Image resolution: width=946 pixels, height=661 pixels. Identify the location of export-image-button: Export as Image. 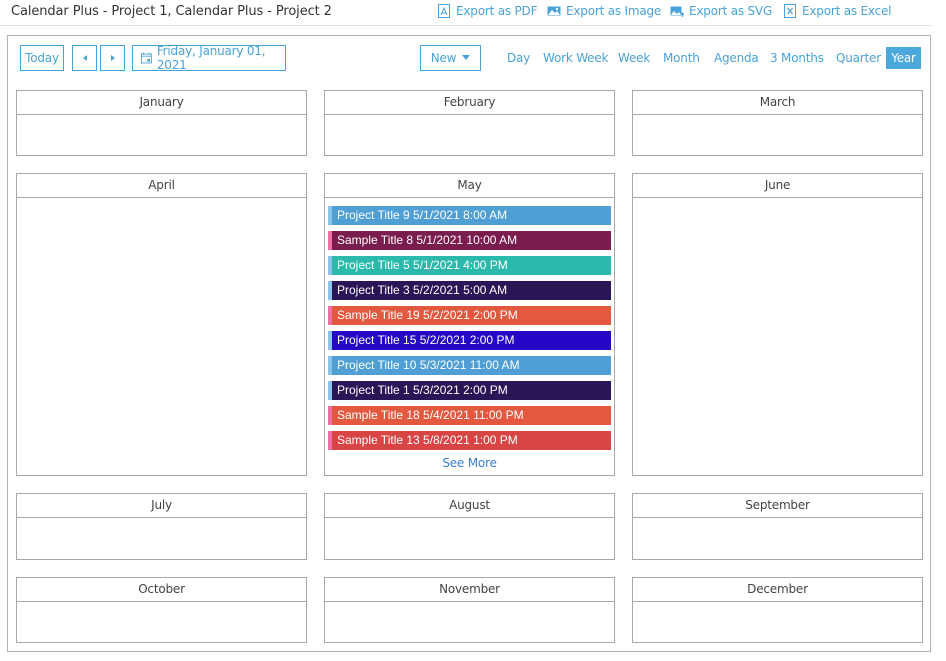
(604, 11).